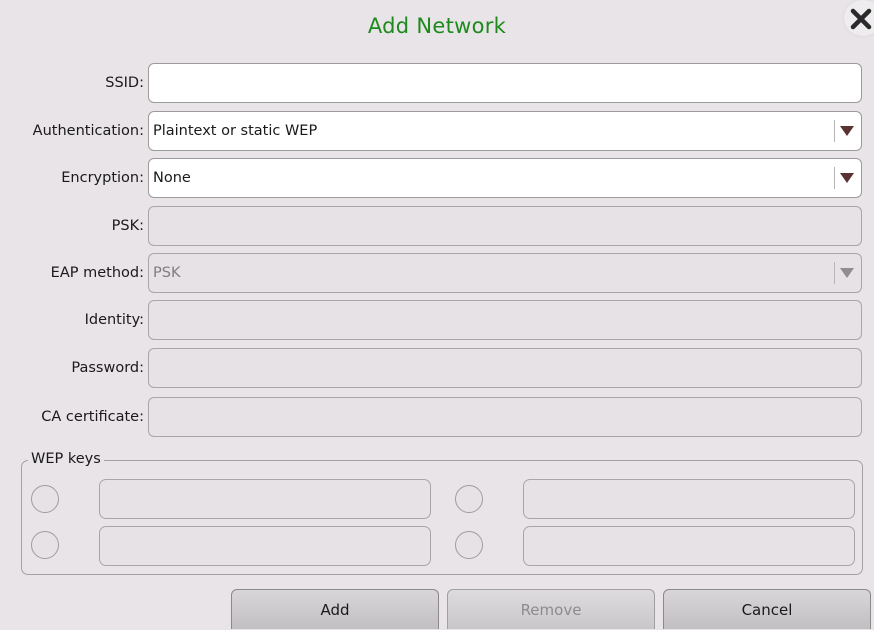  What do you see at coordinates (88, 131) in the screenshot?
I see `authentication-label: Authentication:` at bounding box center [88, 131].